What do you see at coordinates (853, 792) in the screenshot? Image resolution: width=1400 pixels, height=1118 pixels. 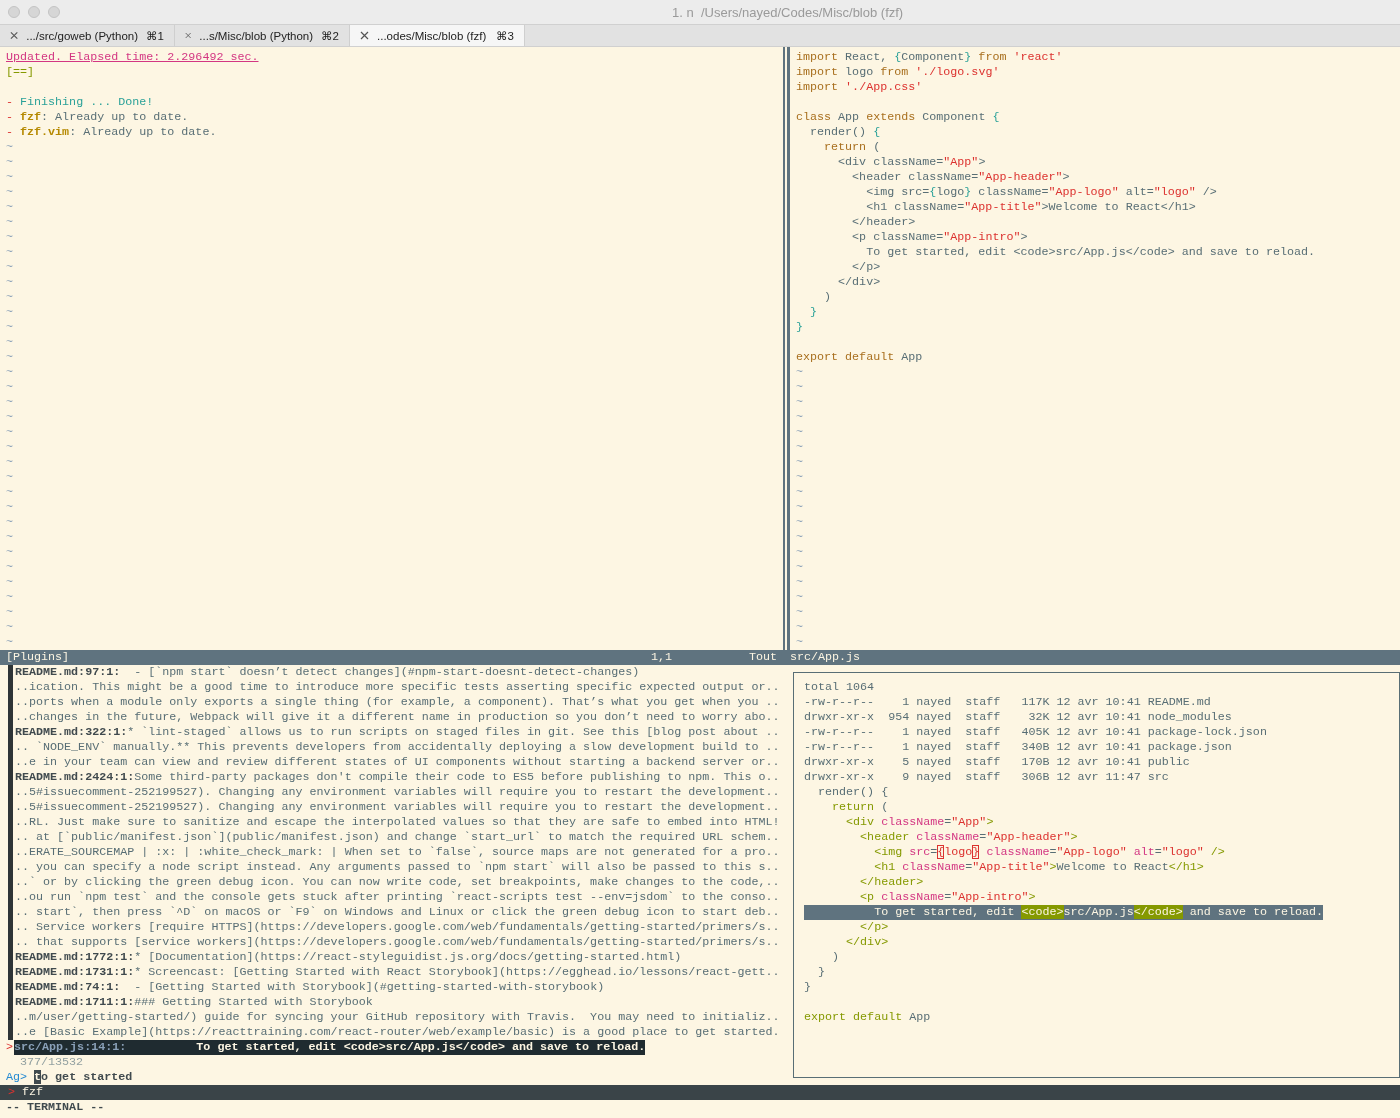 I see `preview-line: render() {` at bounding box center [853, 792].